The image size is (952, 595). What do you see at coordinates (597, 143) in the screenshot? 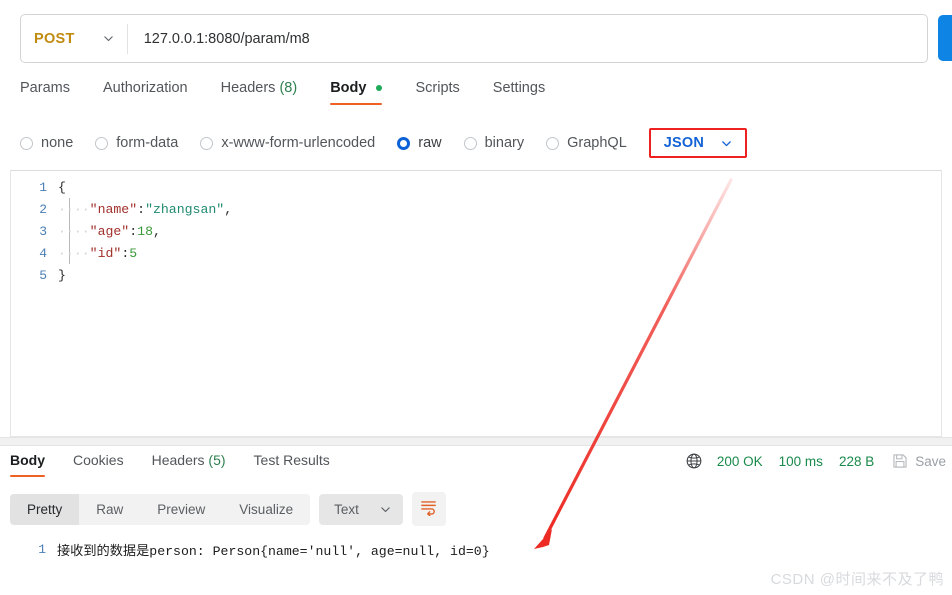
I see `body-type-graphql-label: GraphQL` at bounding box center [597, 143].